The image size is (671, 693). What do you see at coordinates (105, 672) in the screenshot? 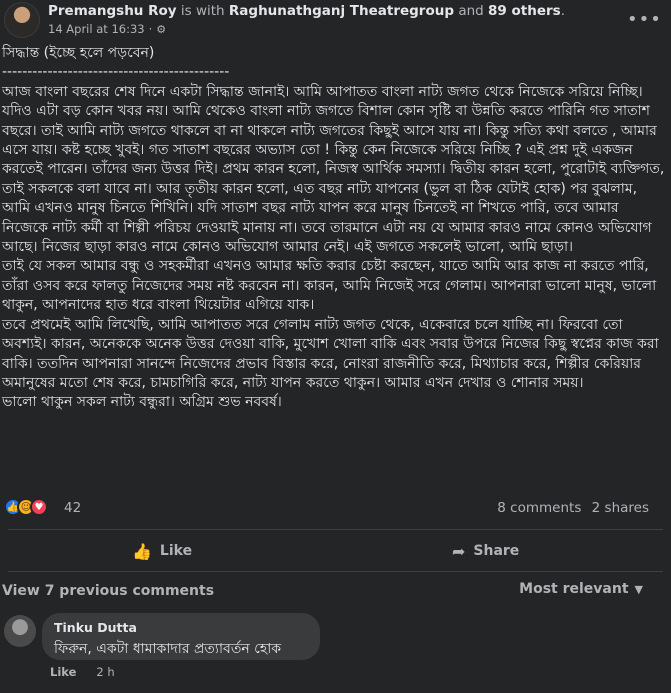
I see `comment-age: 2 h` at bounding box center [105, 672].